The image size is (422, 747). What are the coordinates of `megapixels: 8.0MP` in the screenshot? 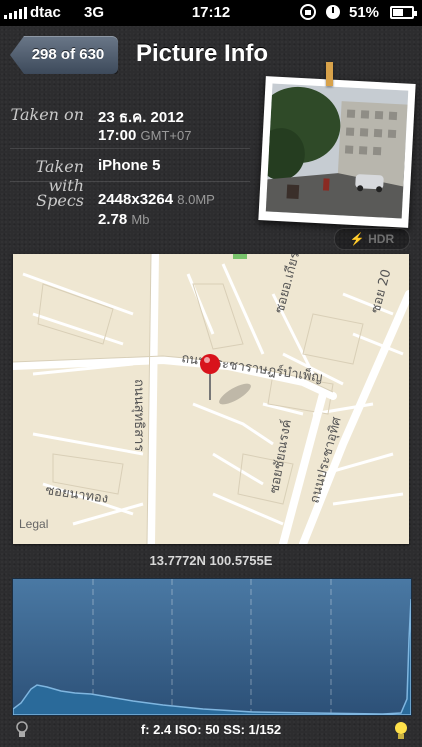 It's located at (196, 199).